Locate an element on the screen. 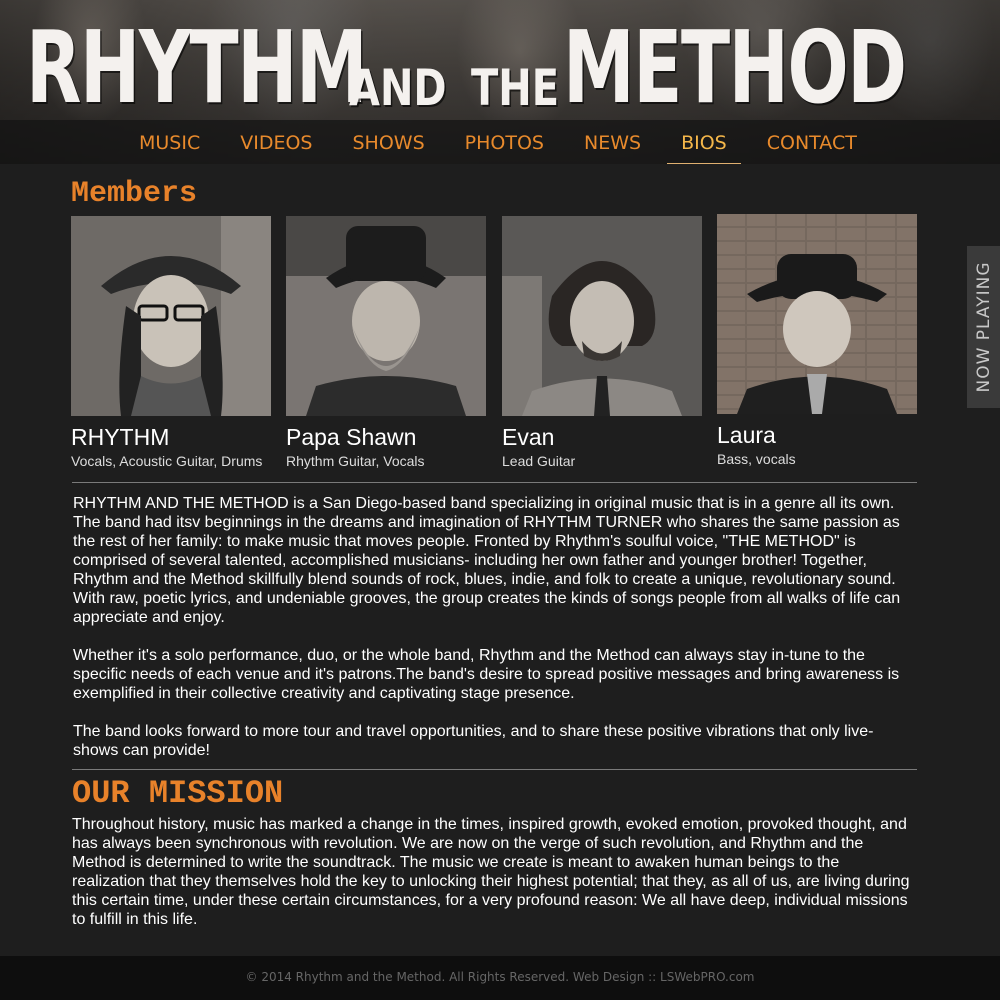 The width and height of the screenshot is (1000, 1000). now-playing-tab: NOW PLAYING is located at coordinates (983, 327).